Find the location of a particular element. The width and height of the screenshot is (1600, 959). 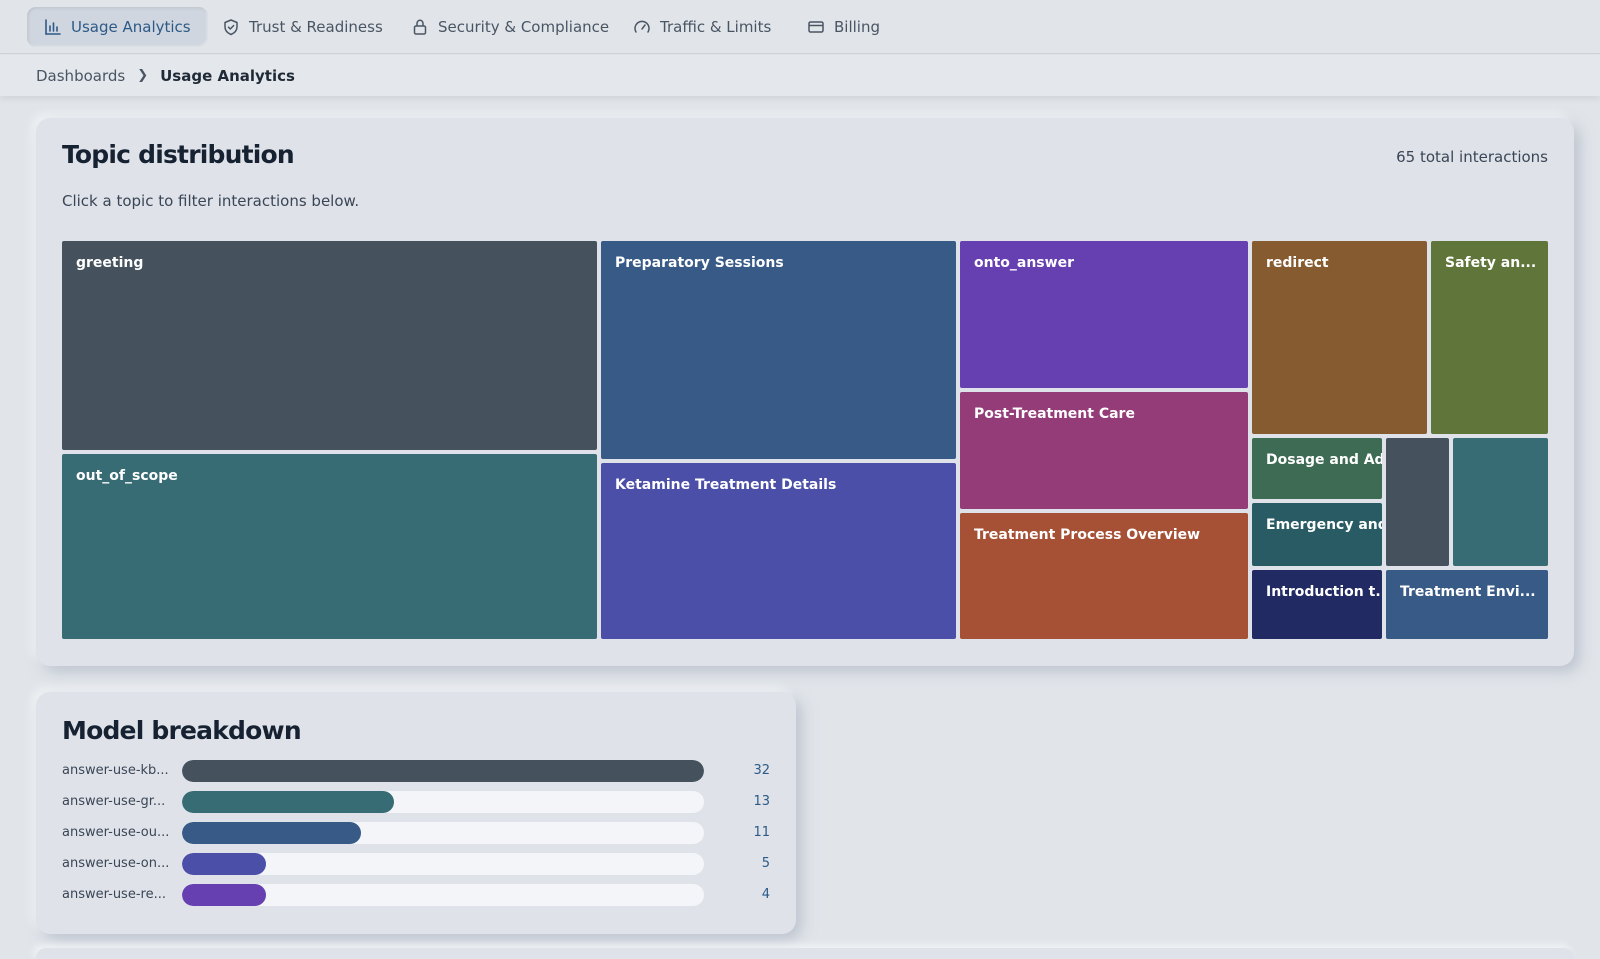

model-count: 11 is located at coordinates (761, 832).